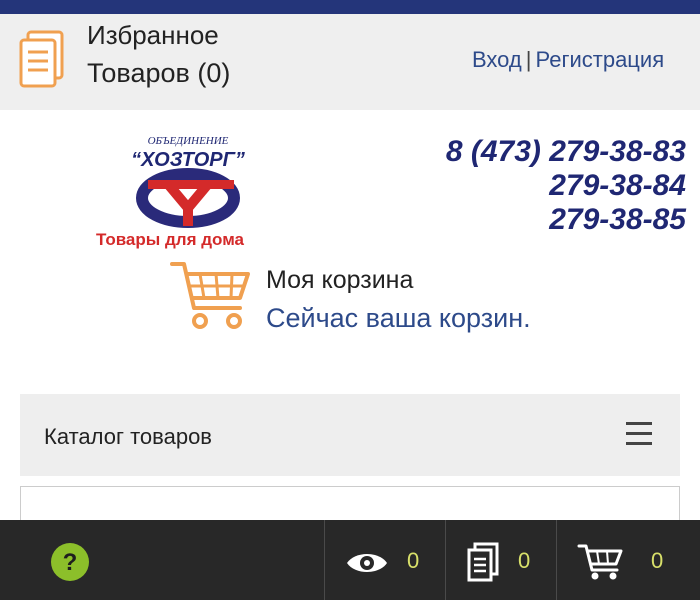  What do you see at coordinates (566, 152) in the screenshot?
I see `phone-number-1: 8 (473) 279-38-83` at bounding box center [566, 152].